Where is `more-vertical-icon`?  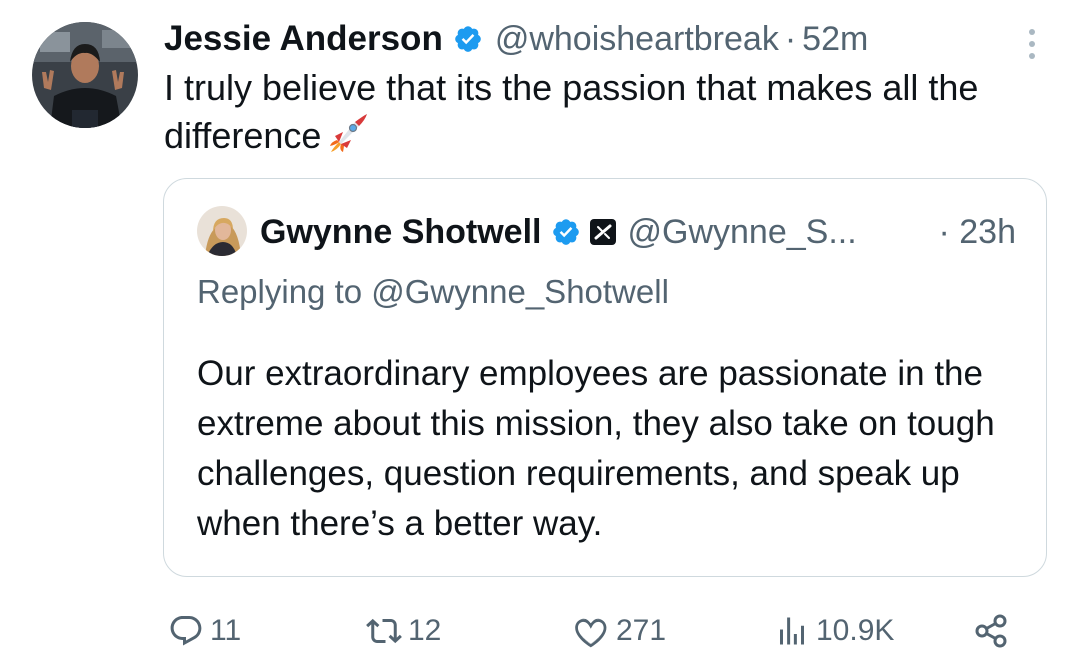 more-vertical-icon is located at coordinates (1032, 44).